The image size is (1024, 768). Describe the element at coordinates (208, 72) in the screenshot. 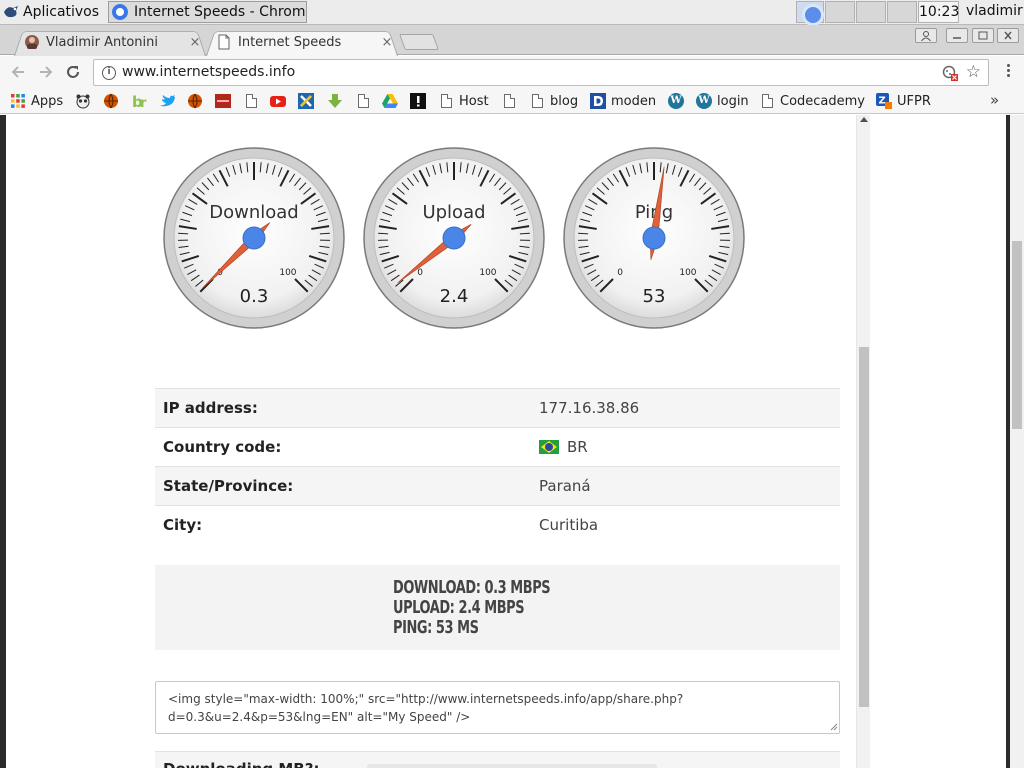

I see `url-text: www.internetspeeds.info` at that location.